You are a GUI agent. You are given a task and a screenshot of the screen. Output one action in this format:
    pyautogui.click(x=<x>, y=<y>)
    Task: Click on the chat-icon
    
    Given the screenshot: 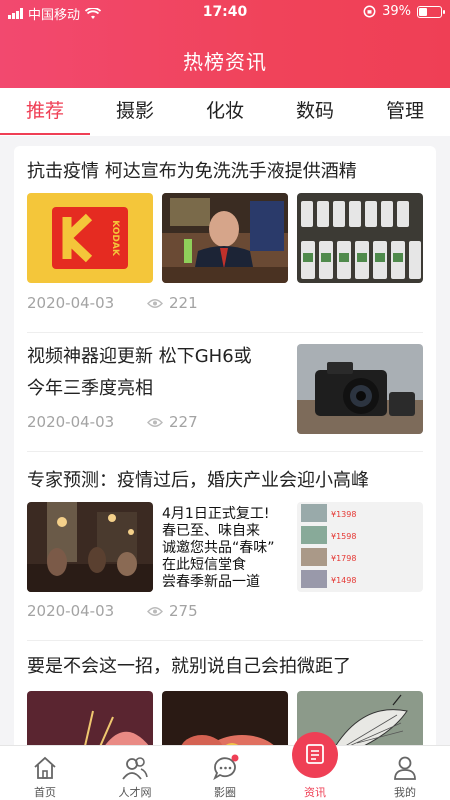 What is the action you would take?
    pyautogui.click(x=226, y=767)
    